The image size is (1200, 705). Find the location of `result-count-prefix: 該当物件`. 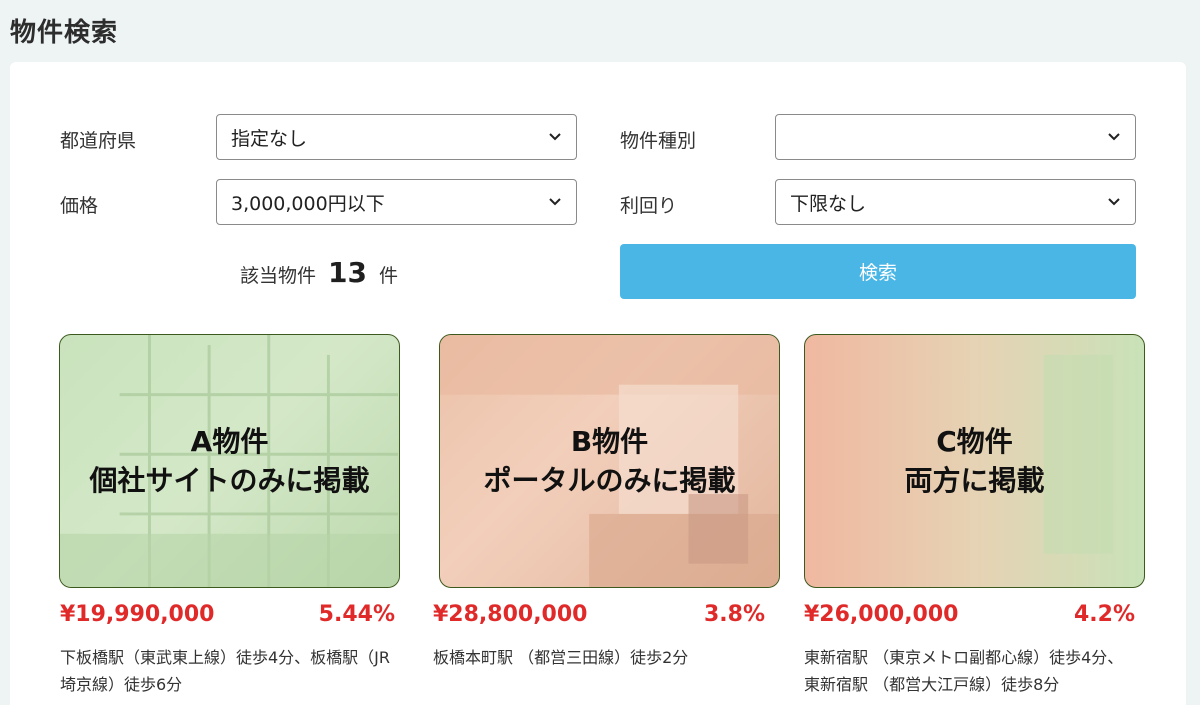

result-count-prefix: 該当物件 is located at coordinates (278, 276).